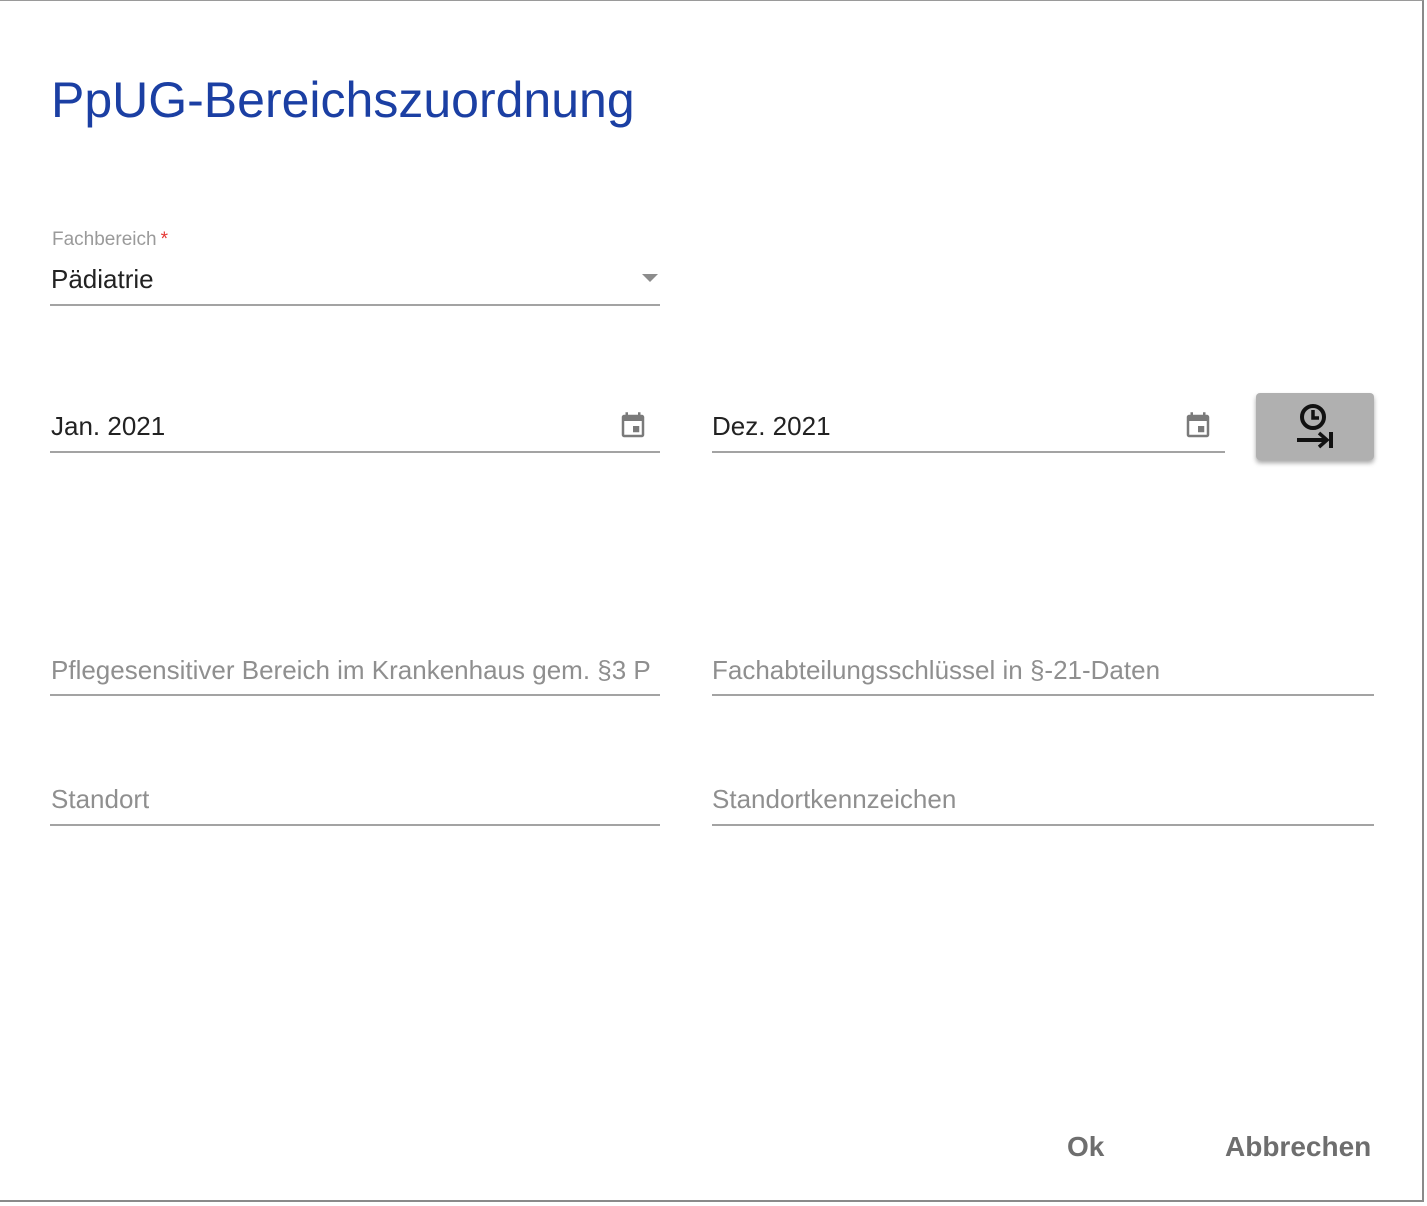 Image resolution: width=1427 pixels, height=1206 pixels. I want to click on fachbereich-label: Fachbereich *, so click(110, 240).